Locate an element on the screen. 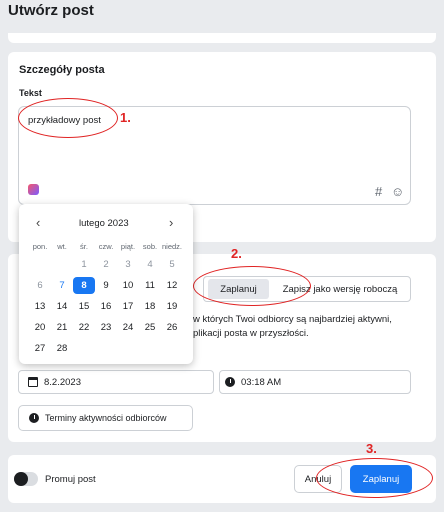 The height and width of the screenshot is (512, 444). page-title: Utwórz post is located at coordinates (51, 10).